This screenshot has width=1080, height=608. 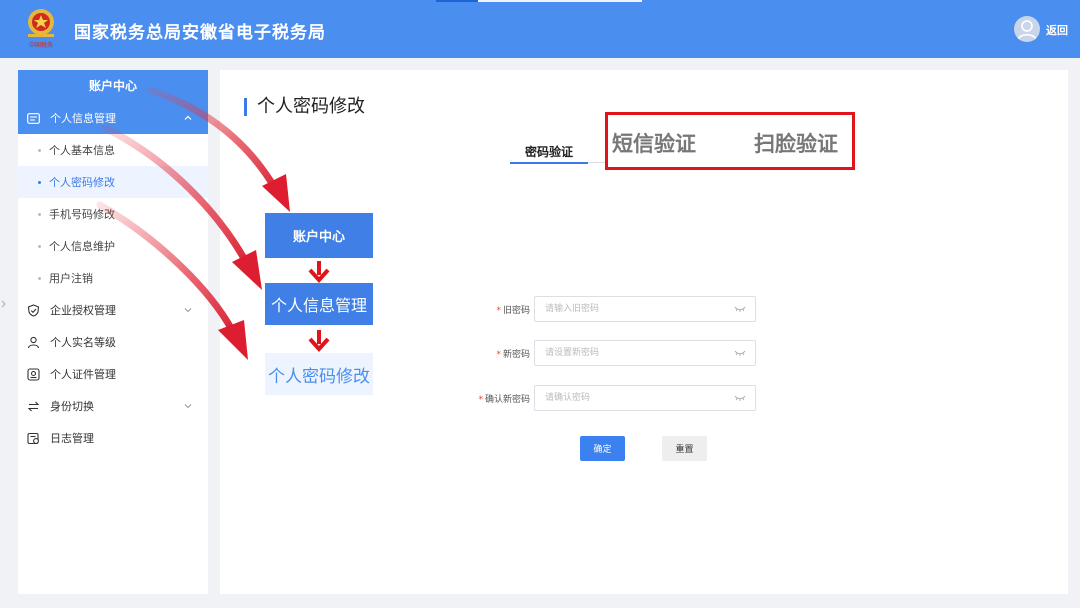 I want to click on confirm-password-input, so click(x=645, y=398).